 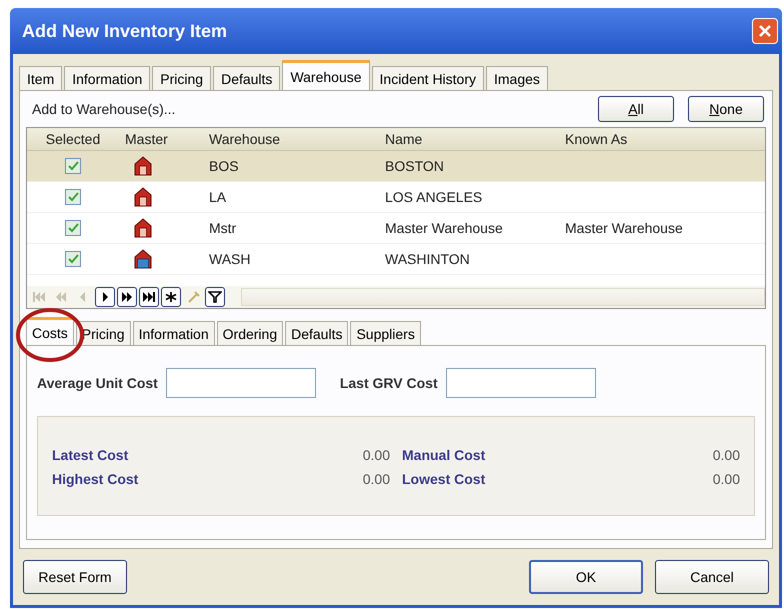 I want to click on grid-row: BOS BOSTON, so click(x=396, y=166).